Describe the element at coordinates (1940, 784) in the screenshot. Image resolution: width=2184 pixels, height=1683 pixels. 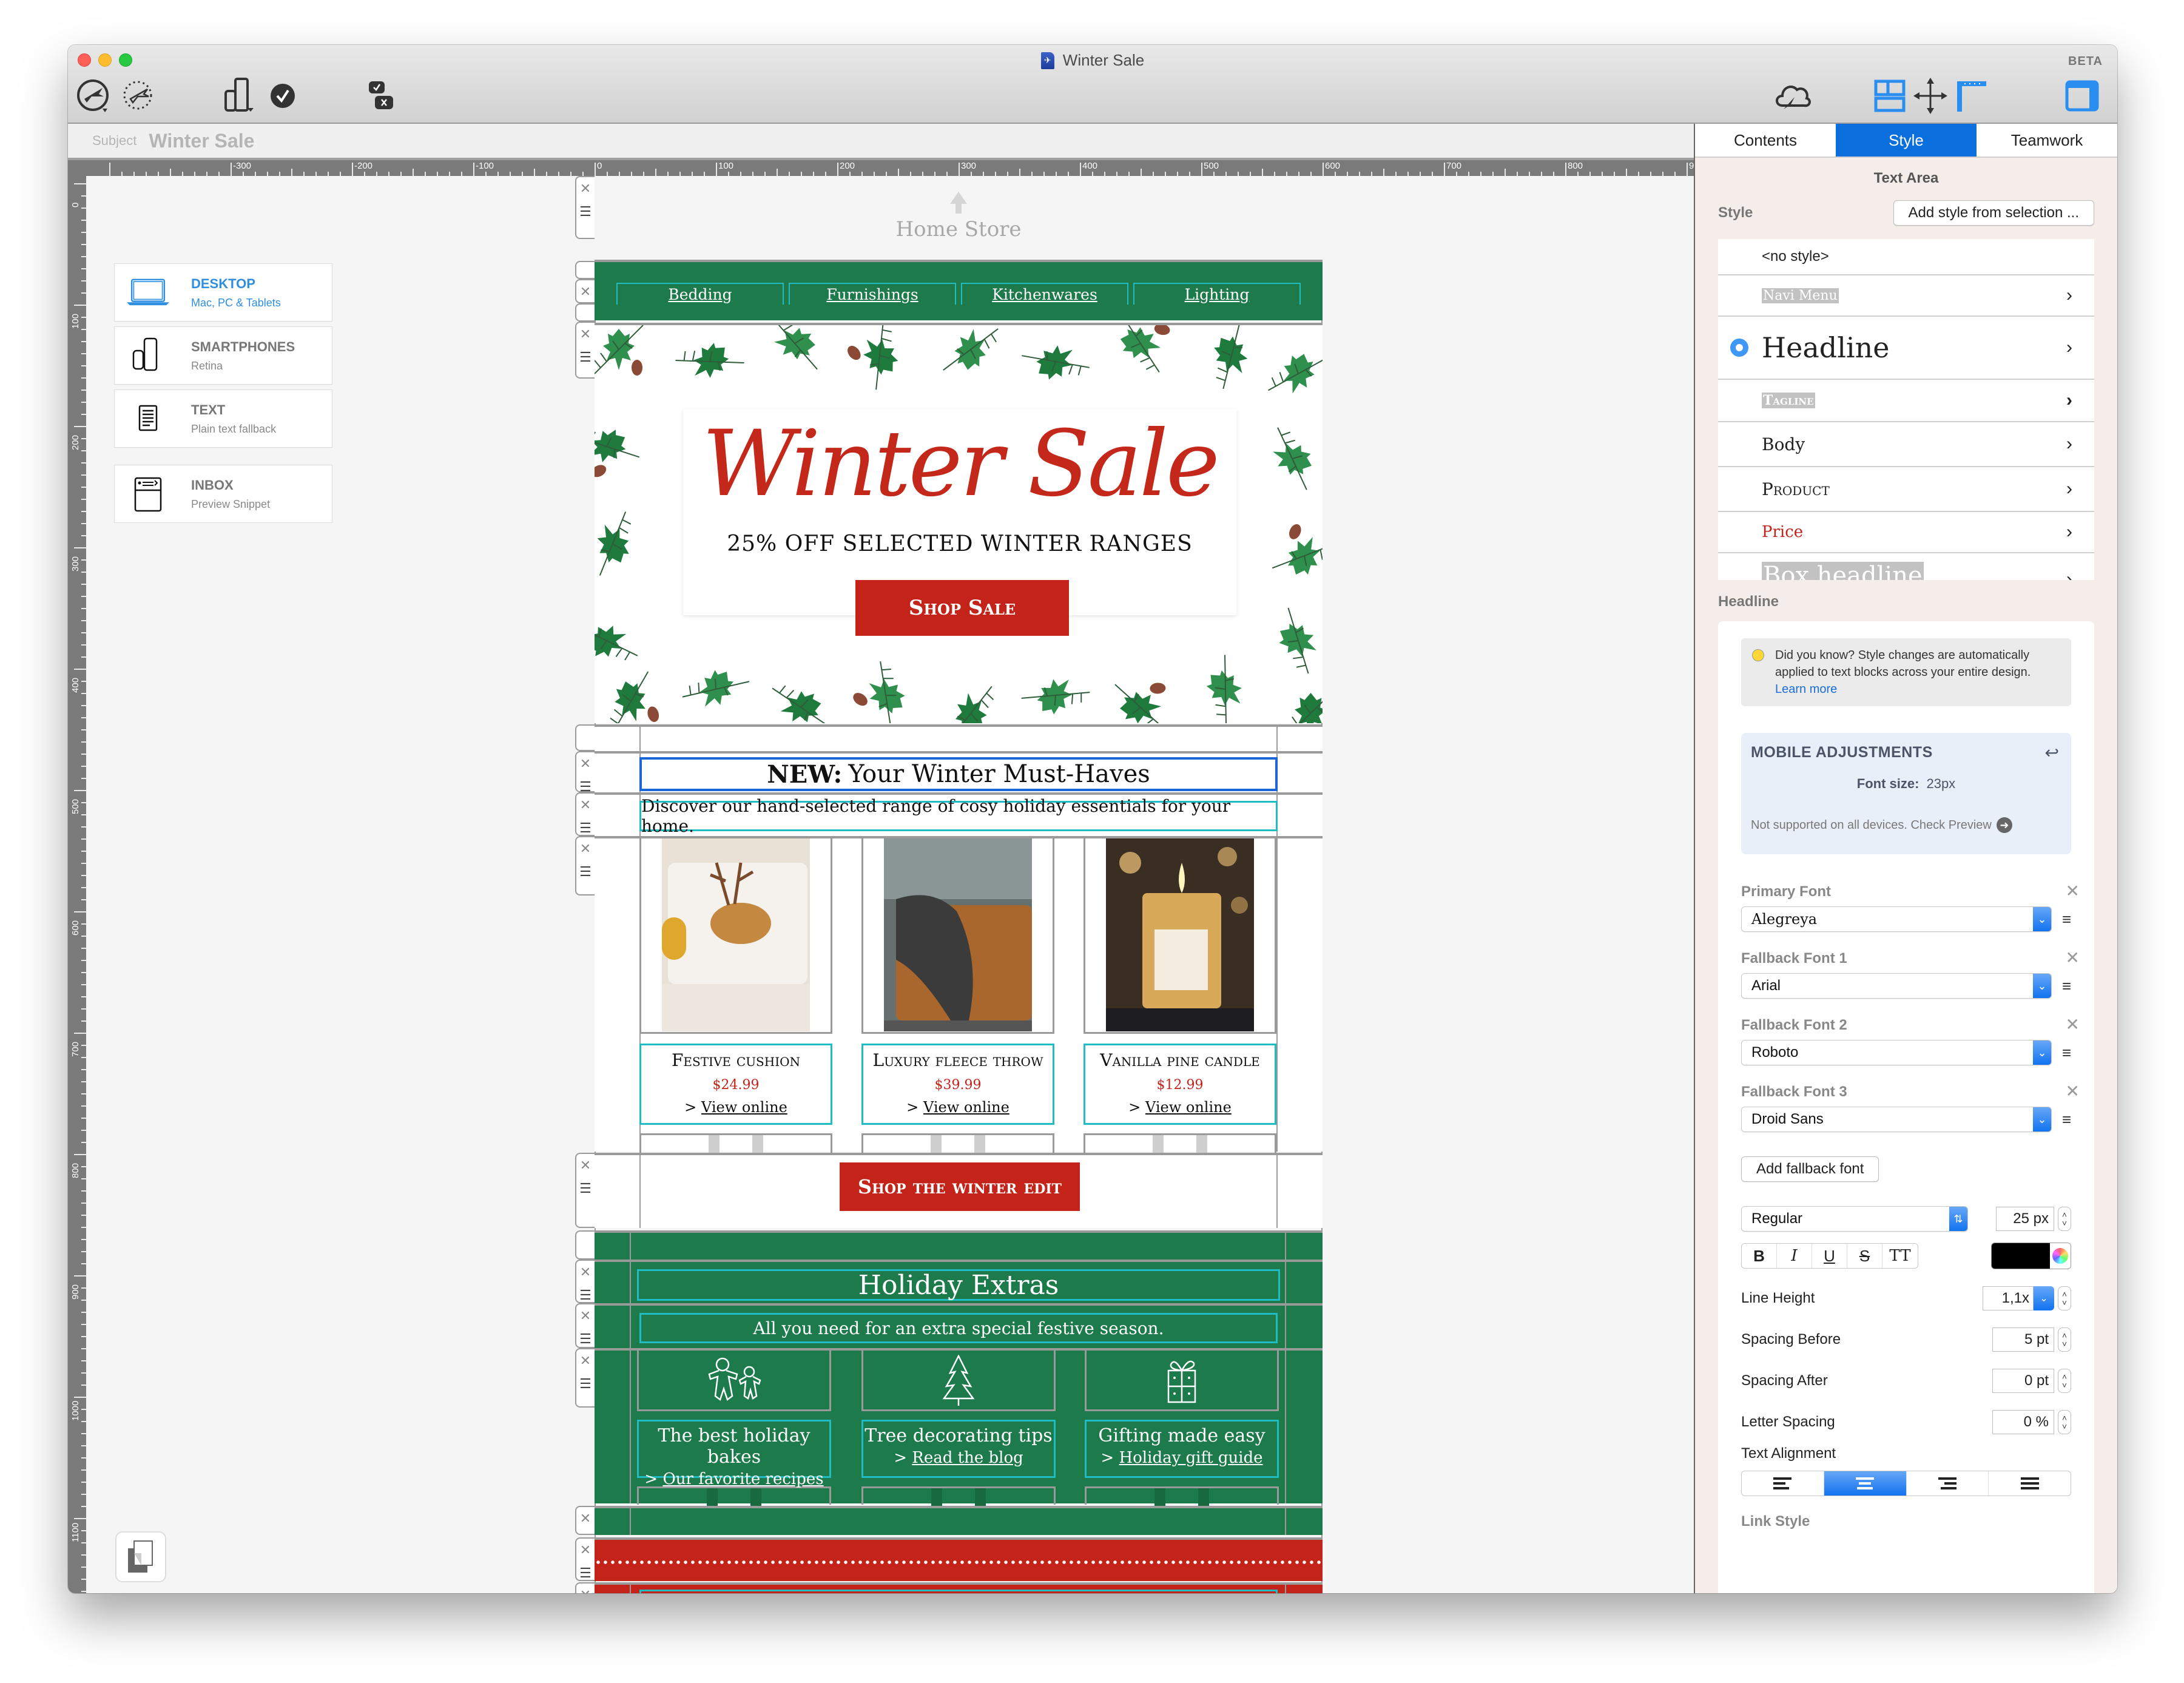
I see `mobile-font-size-value: 23px` at that location.